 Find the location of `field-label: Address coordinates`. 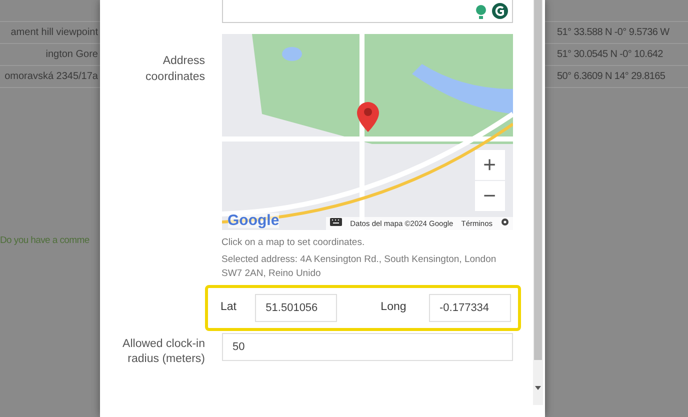

field-label: Address coordinates is located at coordinates (174, 69).